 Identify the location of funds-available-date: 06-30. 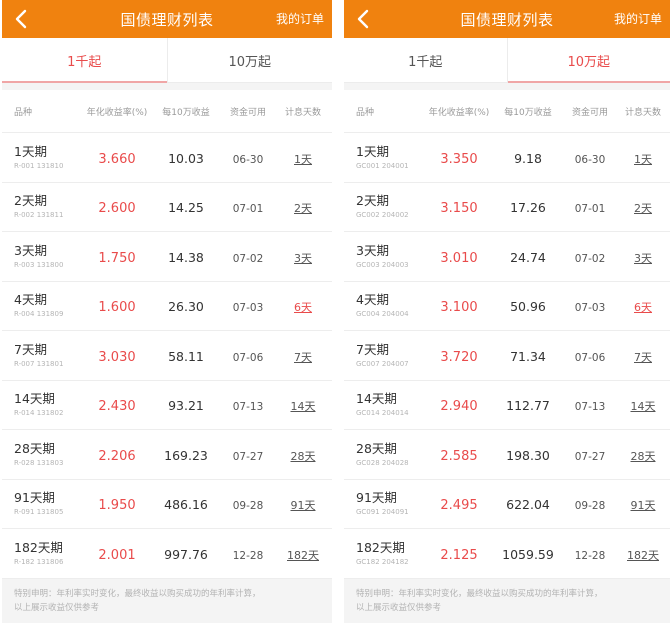
(590, 159).